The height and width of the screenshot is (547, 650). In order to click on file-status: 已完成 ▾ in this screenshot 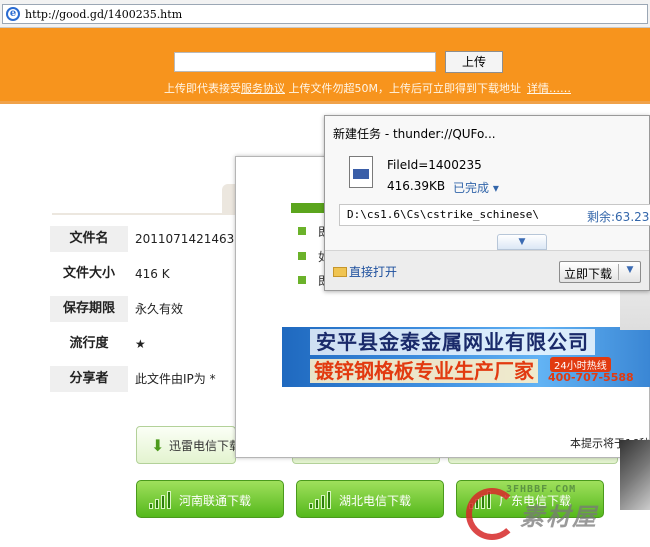, I will do `click(476, 187)`.